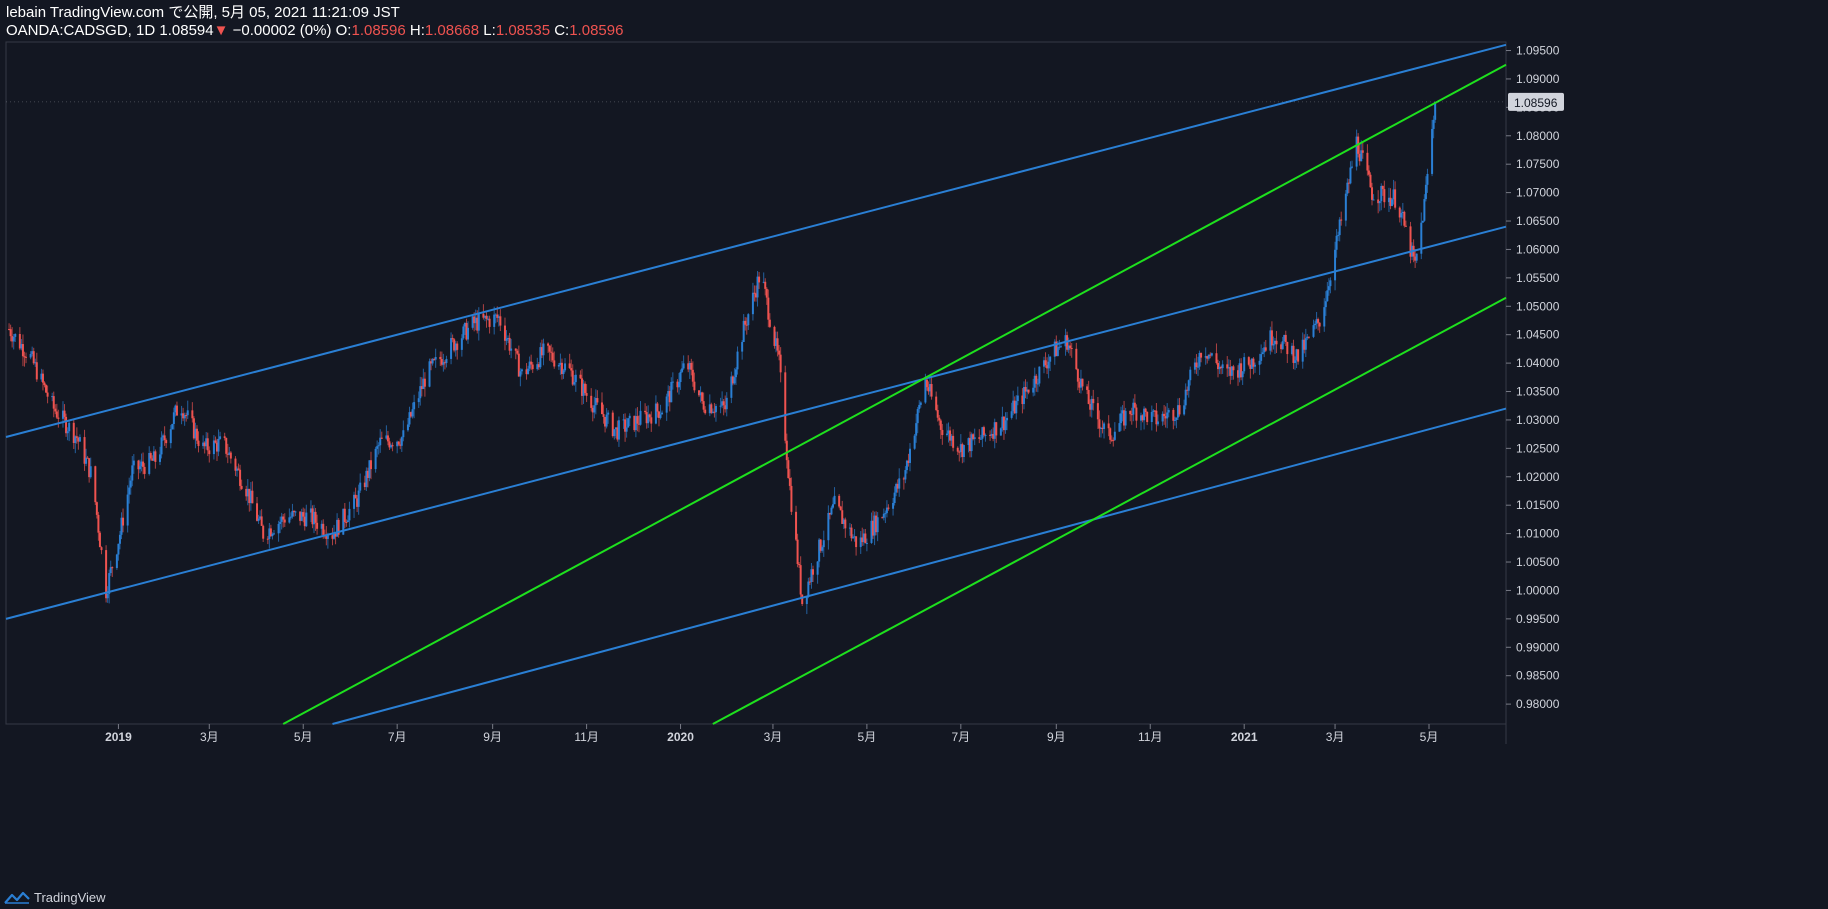 Image resolution: width=1828 pixels, height=909 pixels. I want to click on symbol-label: OANDA:CADSGD, 1D, so click(80, 30).